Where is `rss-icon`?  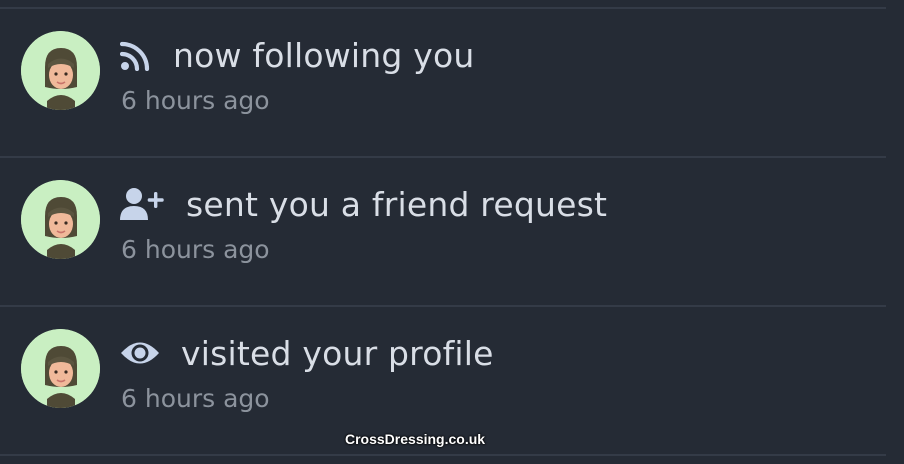
rss-icon is located at coordinates (135, 56).